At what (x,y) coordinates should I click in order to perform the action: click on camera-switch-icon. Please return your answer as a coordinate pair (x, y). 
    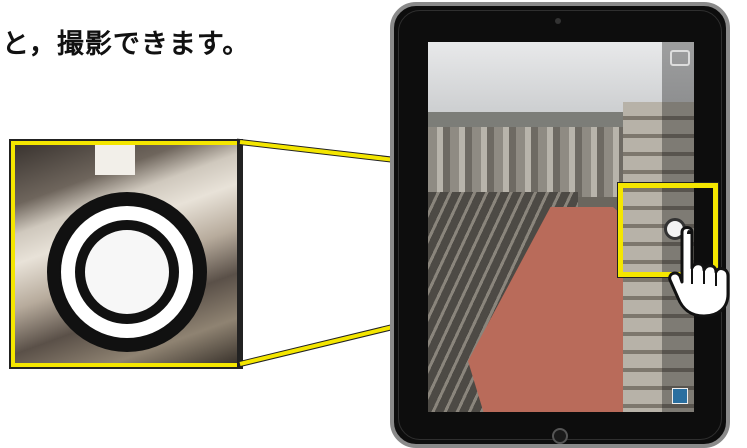
    Looking at the image, I should click on (680, 58).